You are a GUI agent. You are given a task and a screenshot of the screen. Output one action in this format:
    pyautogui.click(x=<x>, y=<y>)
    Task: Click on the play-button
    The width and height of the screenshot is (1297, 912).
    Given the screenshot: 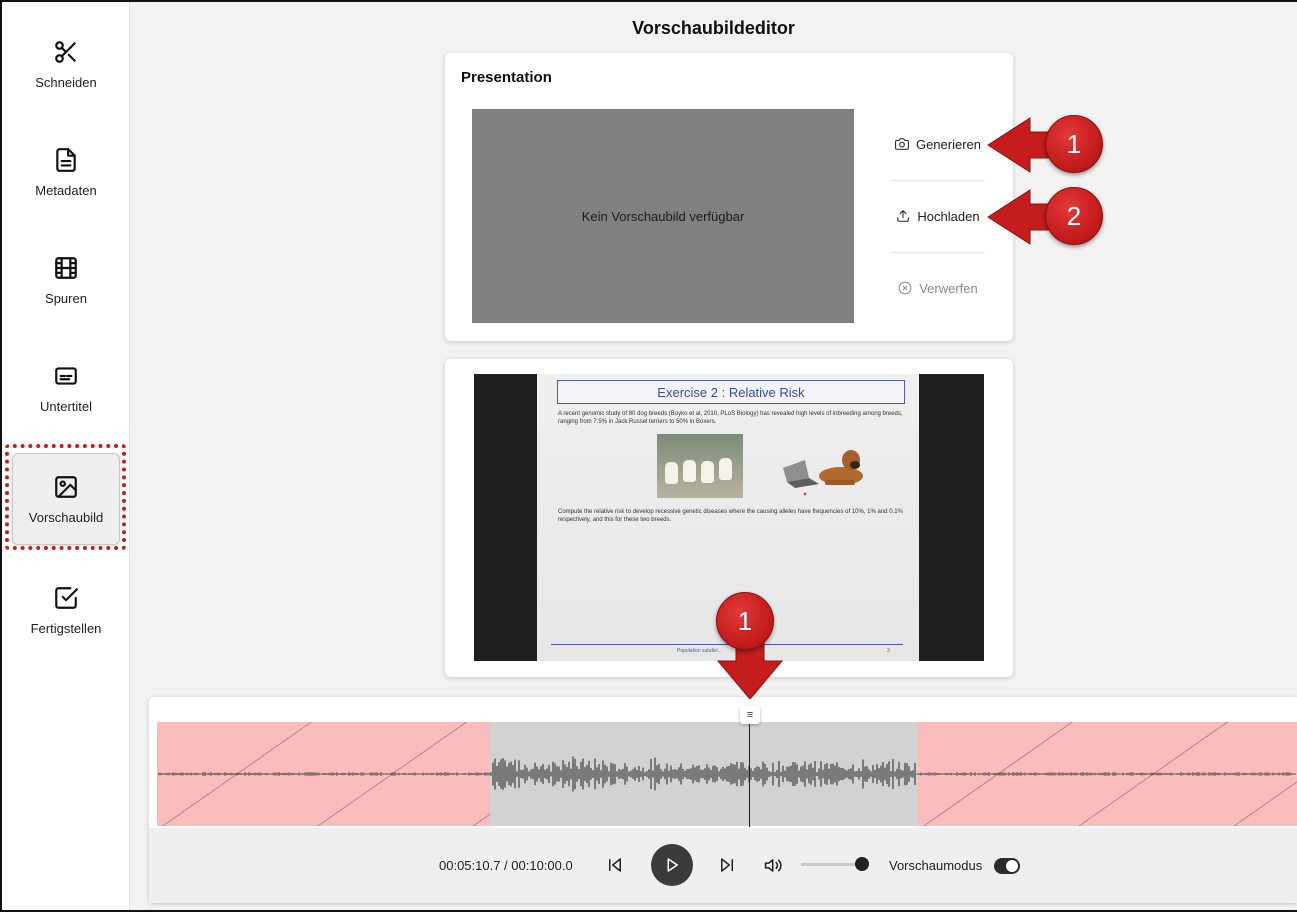 What is the action you would take?
    pyautogui.click(x=672, y=865)
    